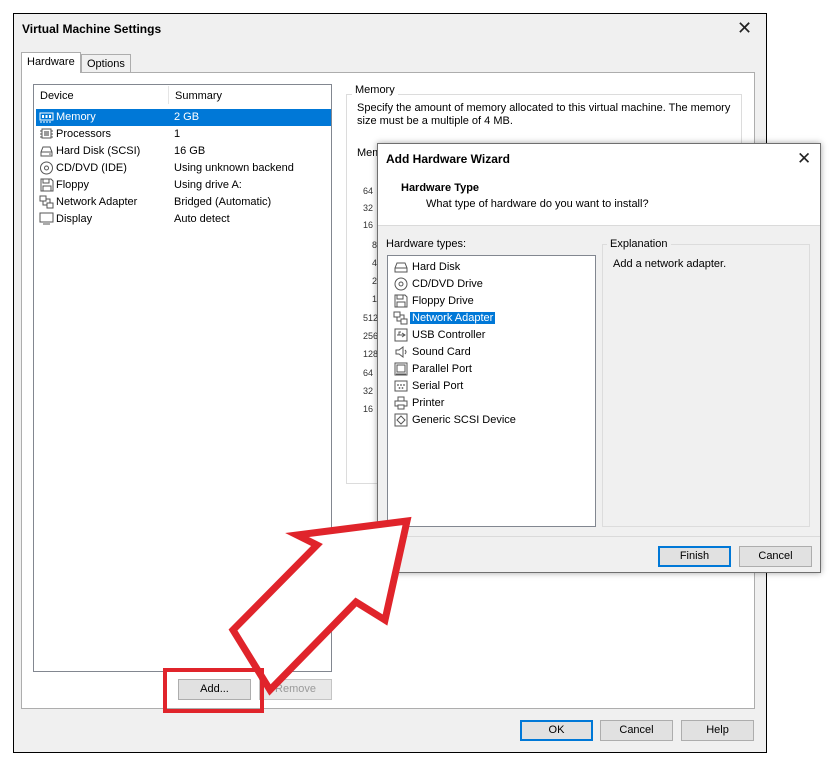 The width and height of the screenshot is (834, 767). I want to click on tab-hardware: Hardware, so click(51, 62).